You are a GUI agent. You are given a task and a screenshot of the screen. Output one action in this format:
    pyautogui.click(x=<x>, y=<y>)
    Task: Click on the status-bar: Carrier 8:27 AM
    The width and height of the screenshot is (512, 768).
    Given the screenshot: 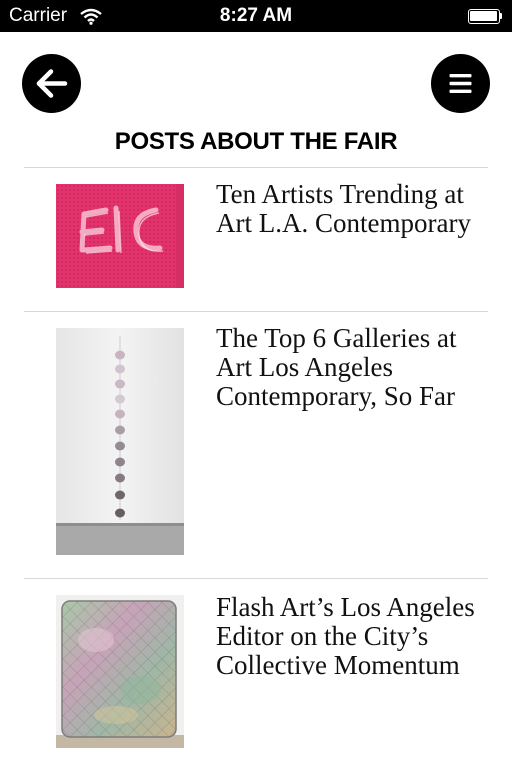 What is the action you would take?
    pyautogui.click(x=256, y=16)
    